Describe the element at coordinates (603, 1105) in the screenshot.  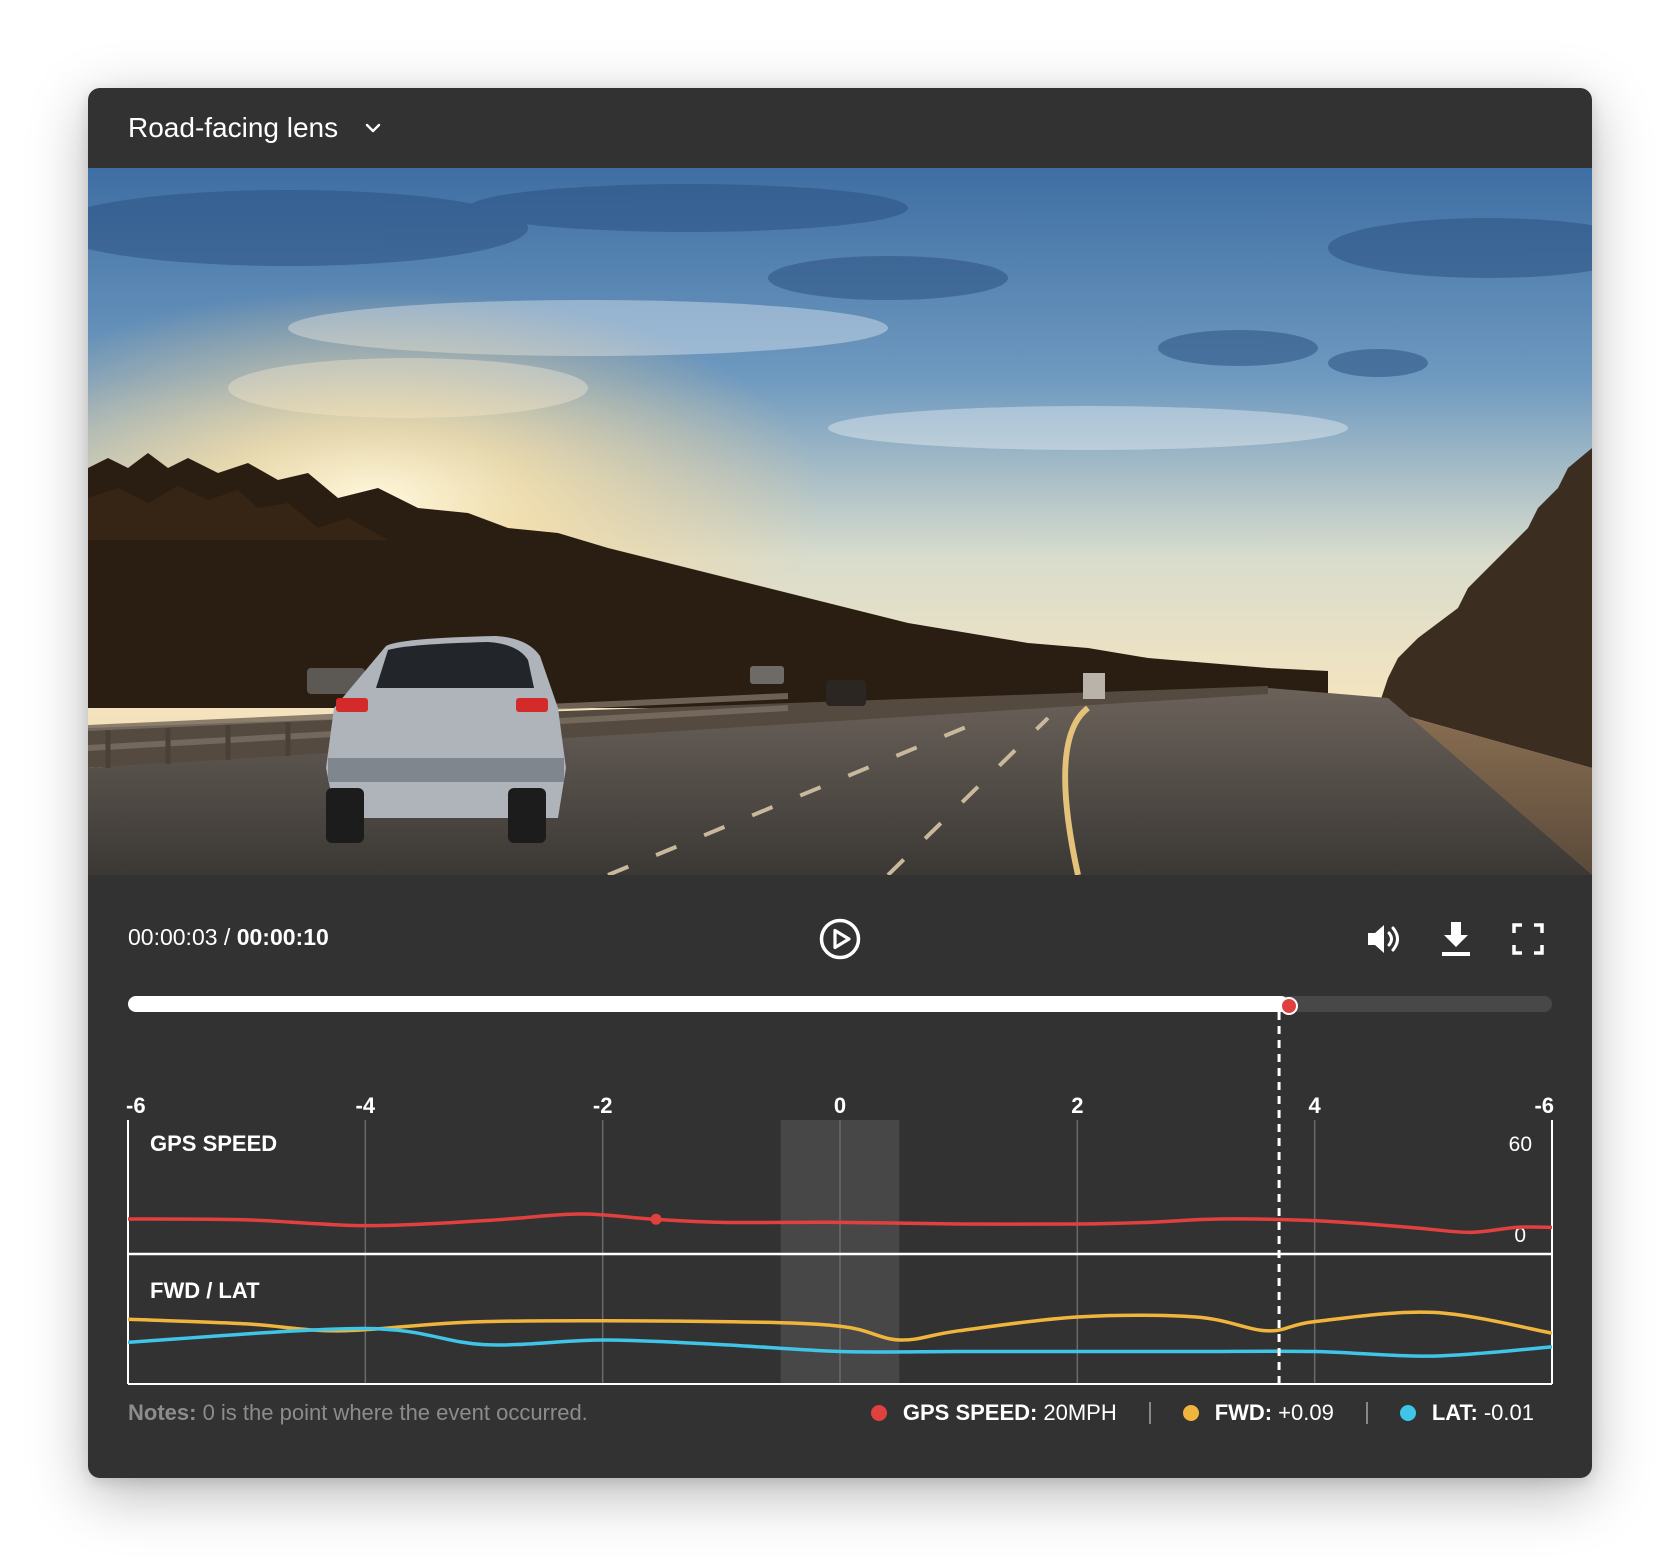
I see `x-tick-label: -2` at that location.